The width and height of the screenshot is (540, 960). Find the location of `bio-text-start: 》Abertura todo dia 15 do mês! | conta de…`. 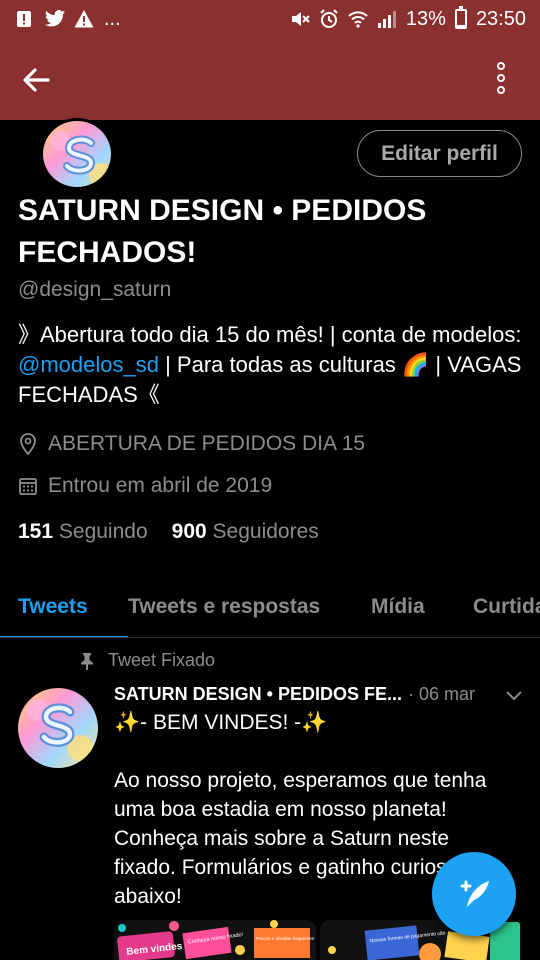

bio-text-start: 》Abertura todo dia 15 do mês! | conta de… is located at coordinates (270, 334).